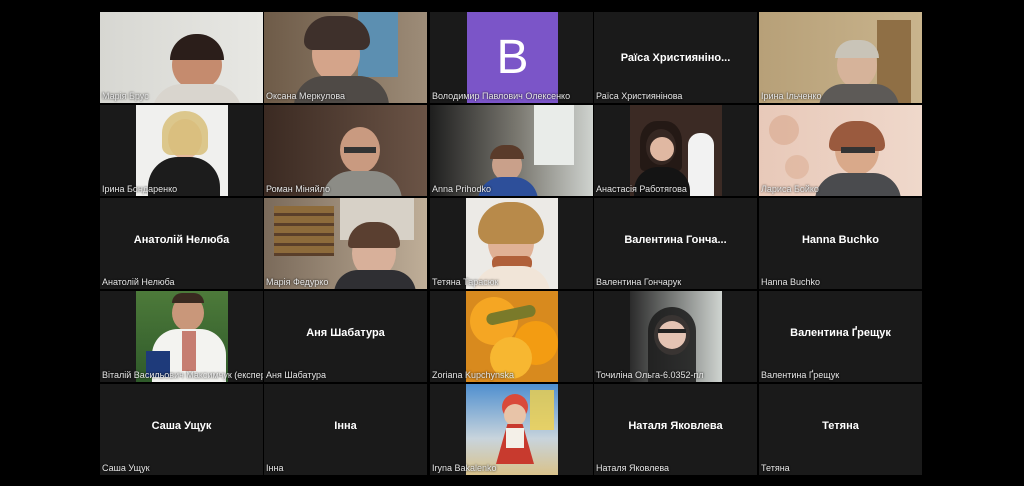 The image size is (1024, 486). I want to click on participant-name: Марія Брус, so click(125, 96).